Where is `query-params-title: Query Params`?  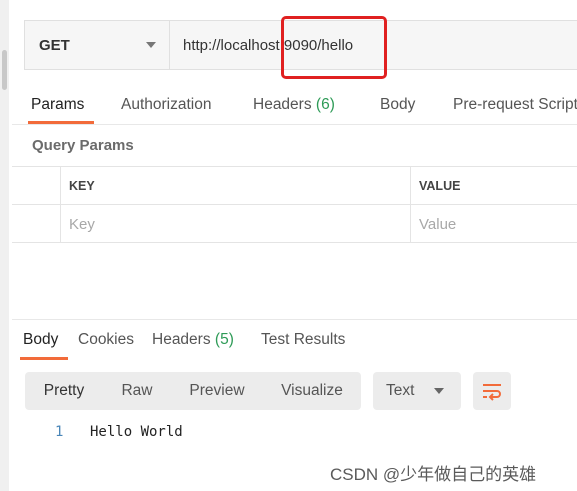
query-params-title: Query Params is located at coordinates (83, 145).